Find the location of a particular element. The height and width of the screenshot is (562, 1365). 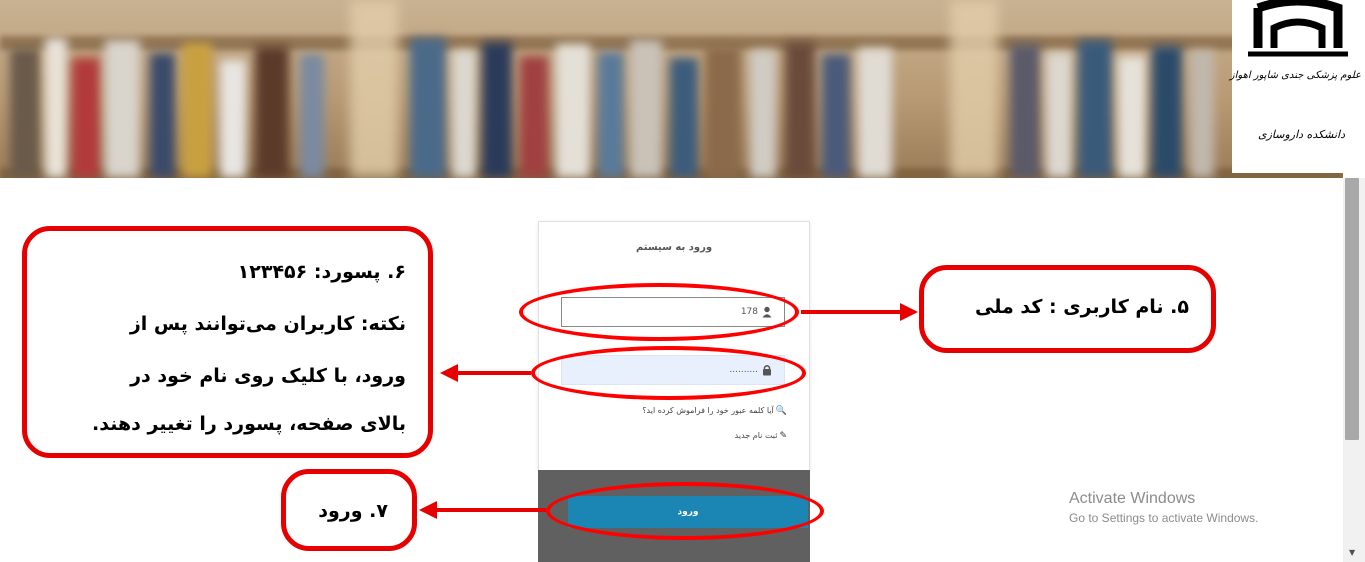

arrow-head-login is located at coordinates (428, 510).